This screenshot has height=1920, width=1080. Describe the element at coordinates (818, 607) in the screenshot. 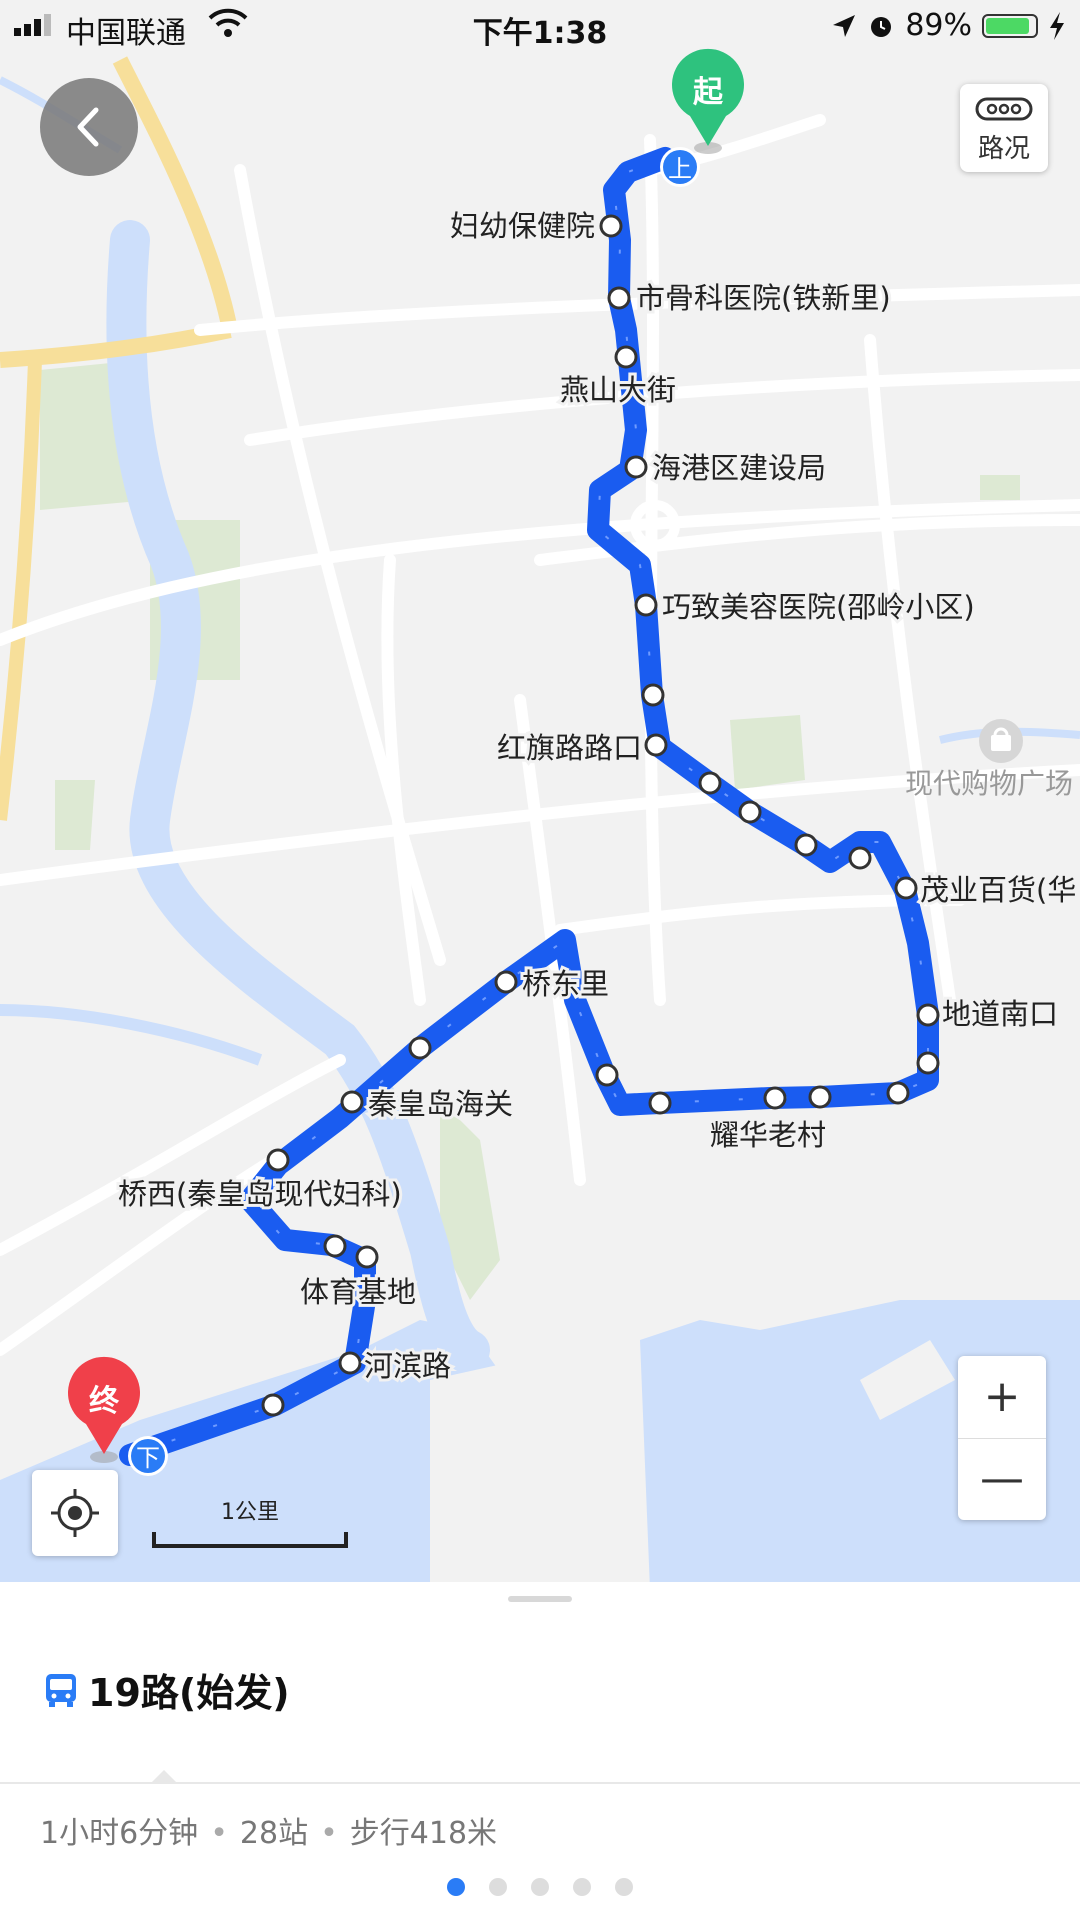

I see `stop-label: 巧致美容医院(邵岭小区)` at that location.